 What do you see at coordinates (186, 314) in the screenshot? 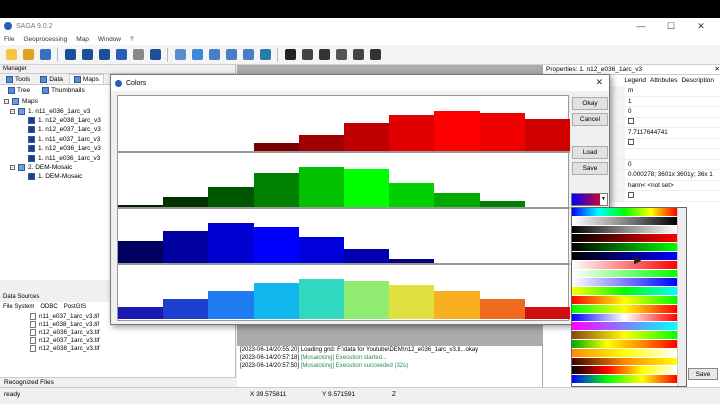
I see `color-ramp-segment` at bounding box center [186, 314].